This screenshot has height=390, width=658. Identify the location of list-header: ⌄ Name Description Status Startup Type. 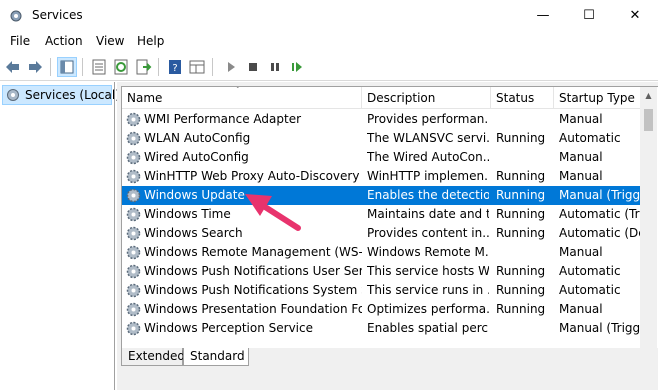
(381, 98).